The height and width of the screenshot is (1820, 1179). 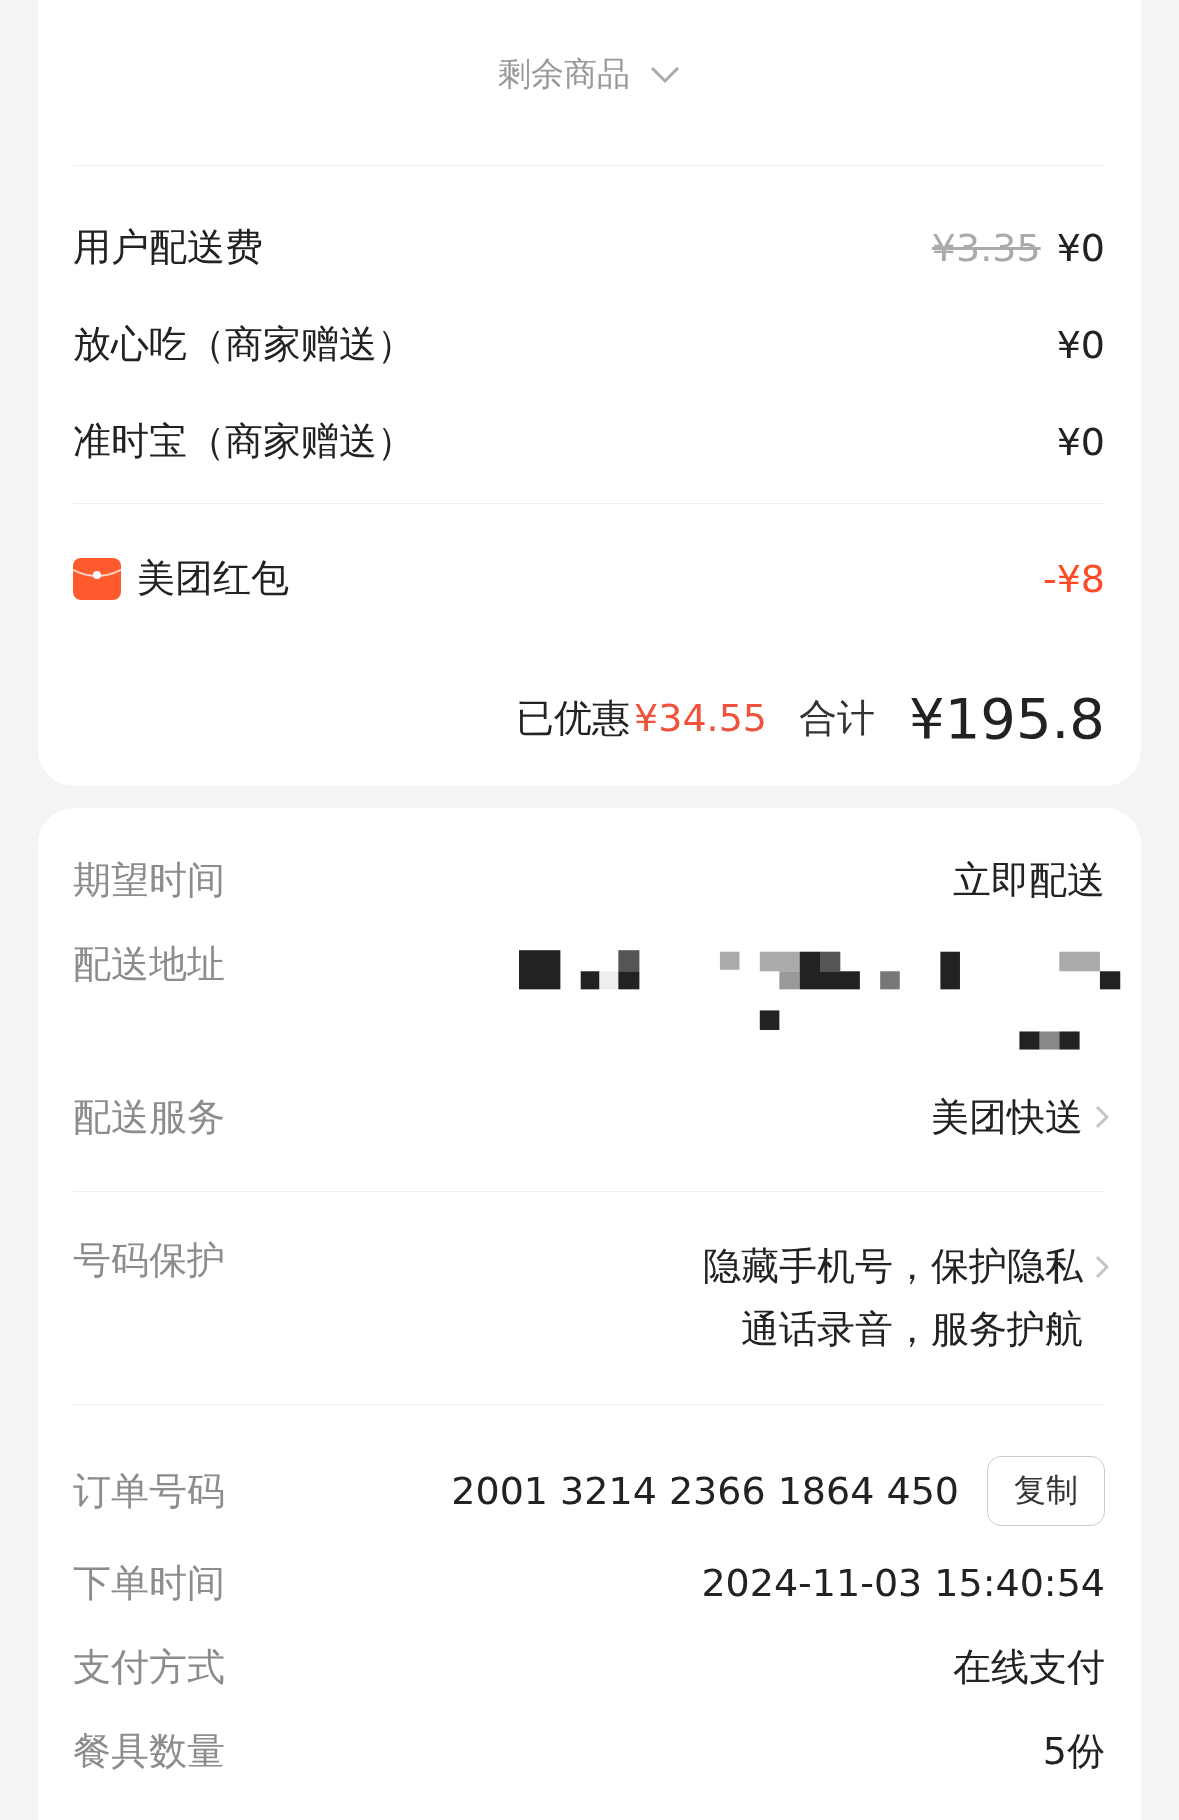 What do you see at coordinates (1029, 880) in the screenshot?
I see `field-value: 立即配送` at bounding box center [1029, 880].